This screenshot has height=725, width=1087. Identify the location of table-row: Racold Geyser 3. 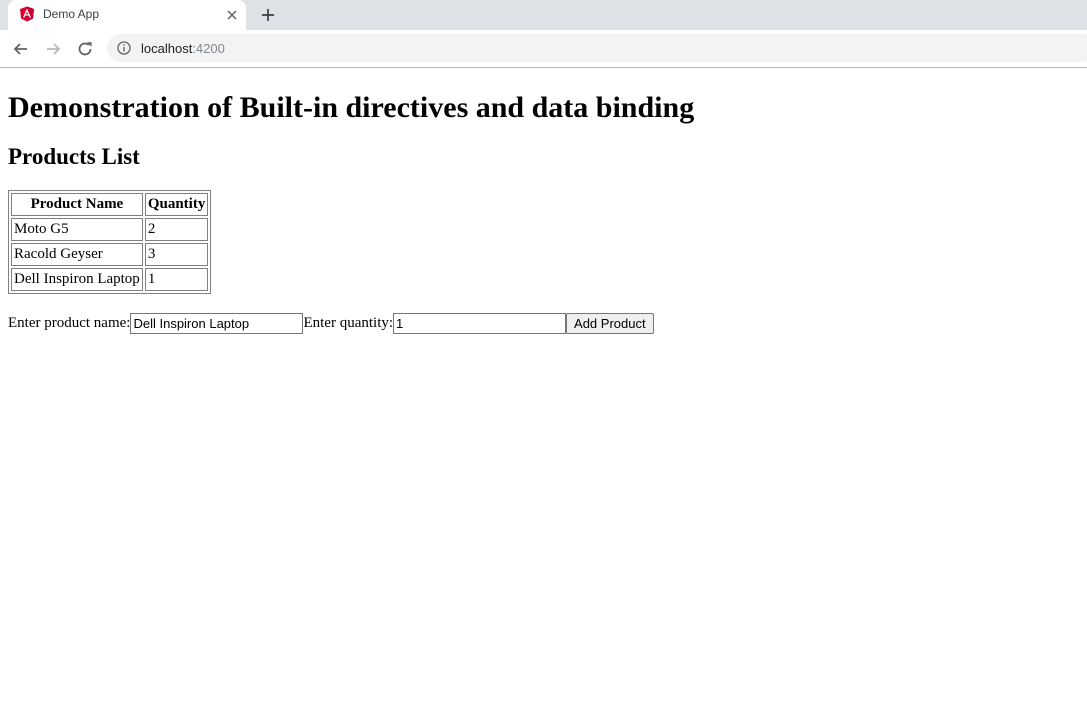
(110, 254).